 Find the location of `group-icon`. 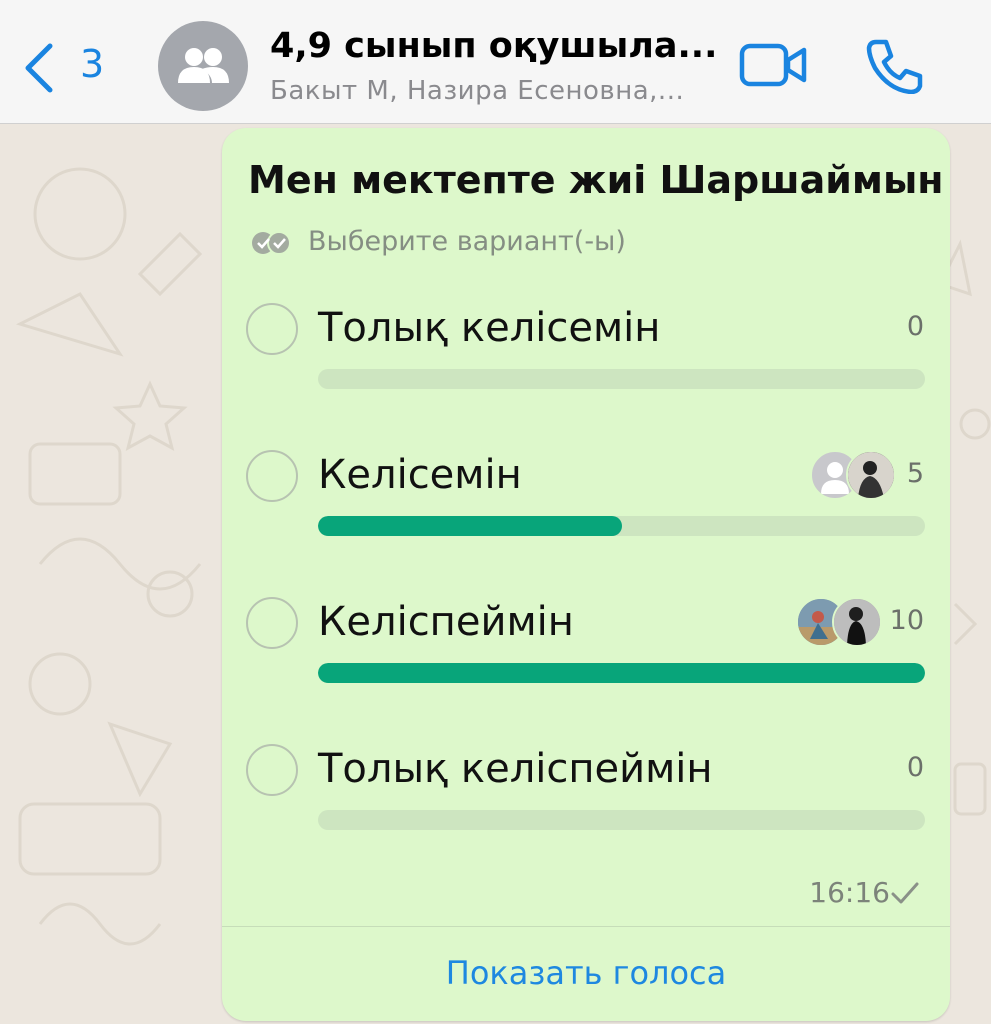

group-icon is located at coordinates (203, 65).